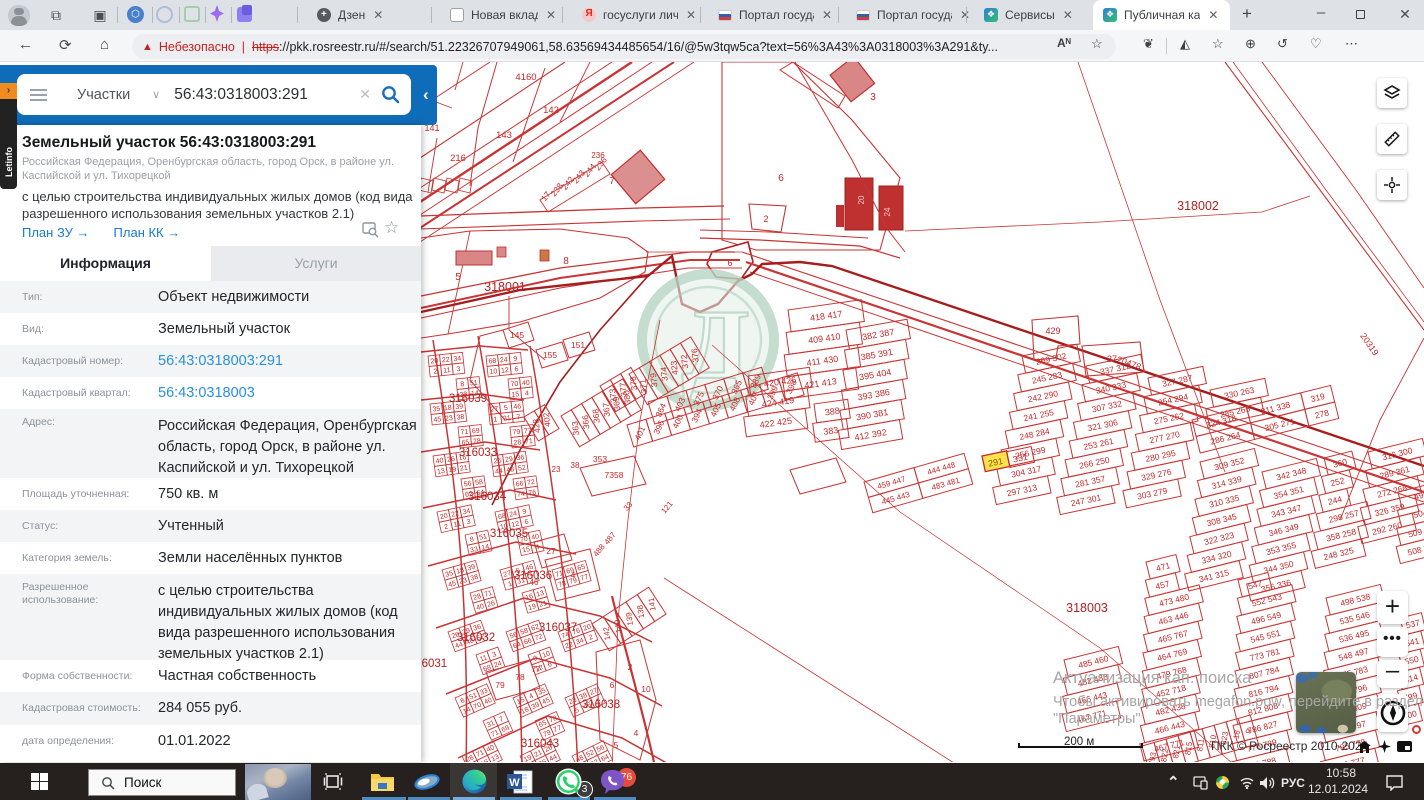 This screenshot has height=800, width=1424. What do you see at coordinates (1112, 359) in the screenshot?
I see `svg-text: 37` at bounding box center [1112, 359].